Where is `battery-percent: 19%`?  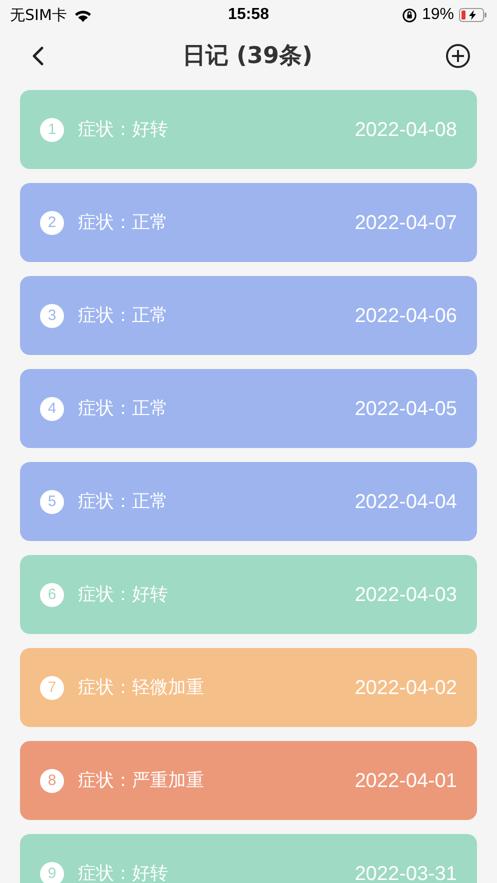 battery-percent: 19% is located at coordinates (438, 15).